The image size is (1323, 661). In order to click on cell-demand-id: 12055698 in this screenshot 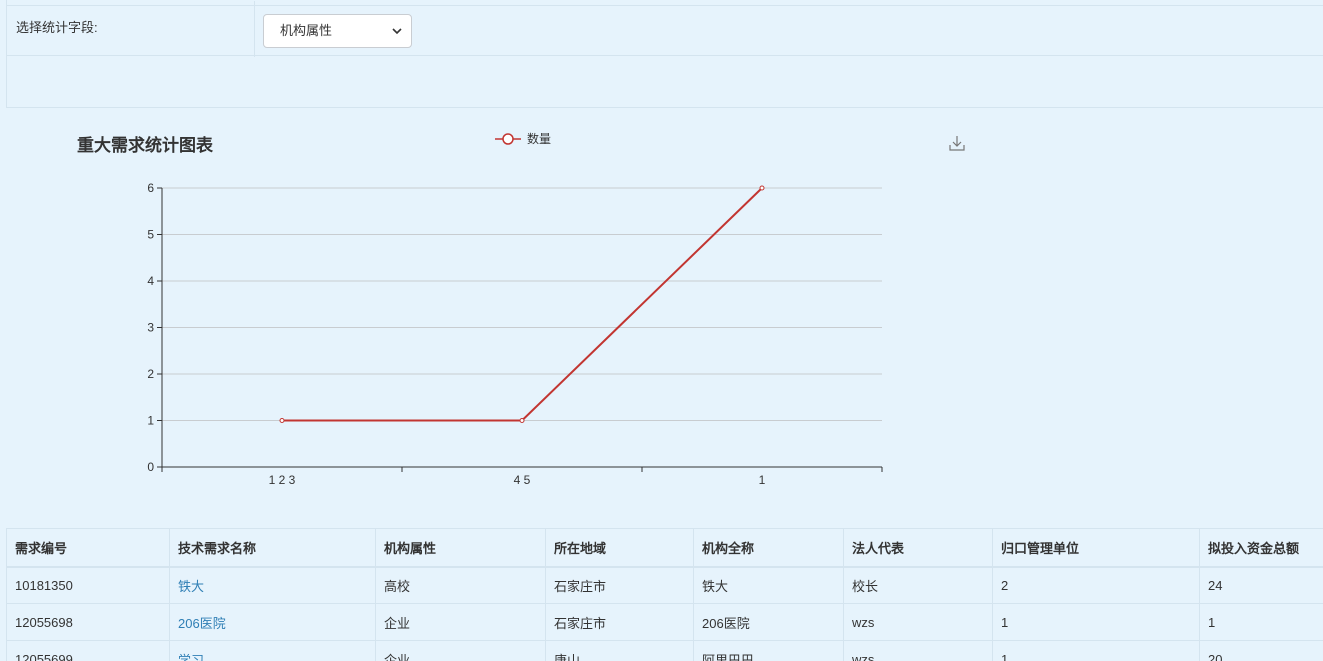, I will do `click(88, 622)`.